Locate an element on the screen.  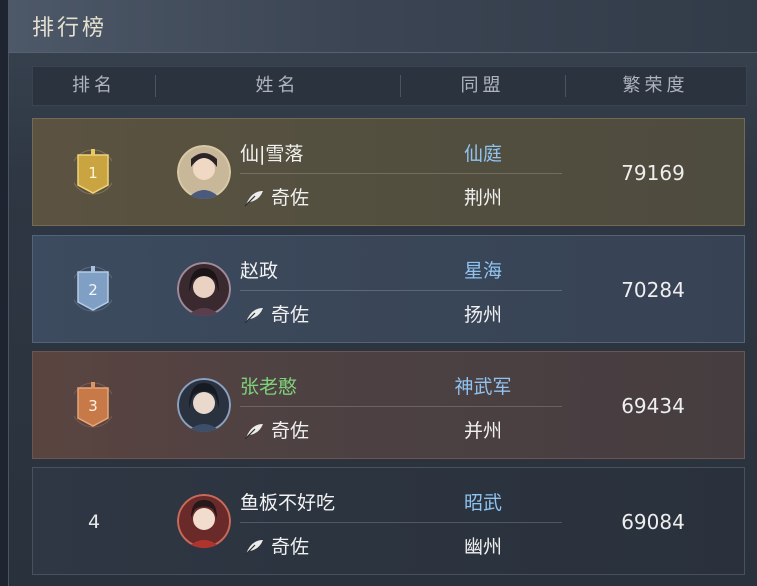
player-name: 仙|雪落 is located at coordinates (272, 154).